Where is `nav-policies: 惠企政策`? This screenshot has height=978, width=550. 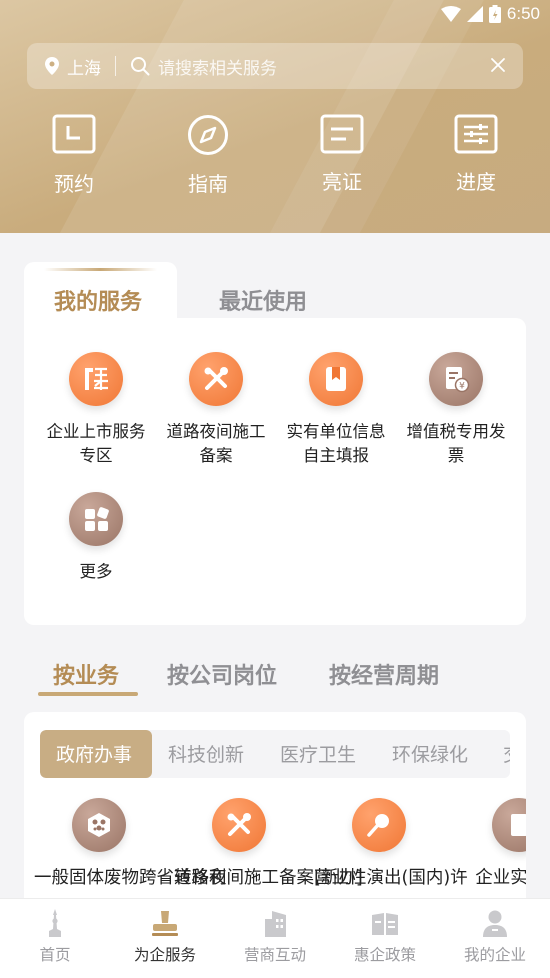 nav-policies: 惠企政策 is located at coordinates (385, 937).